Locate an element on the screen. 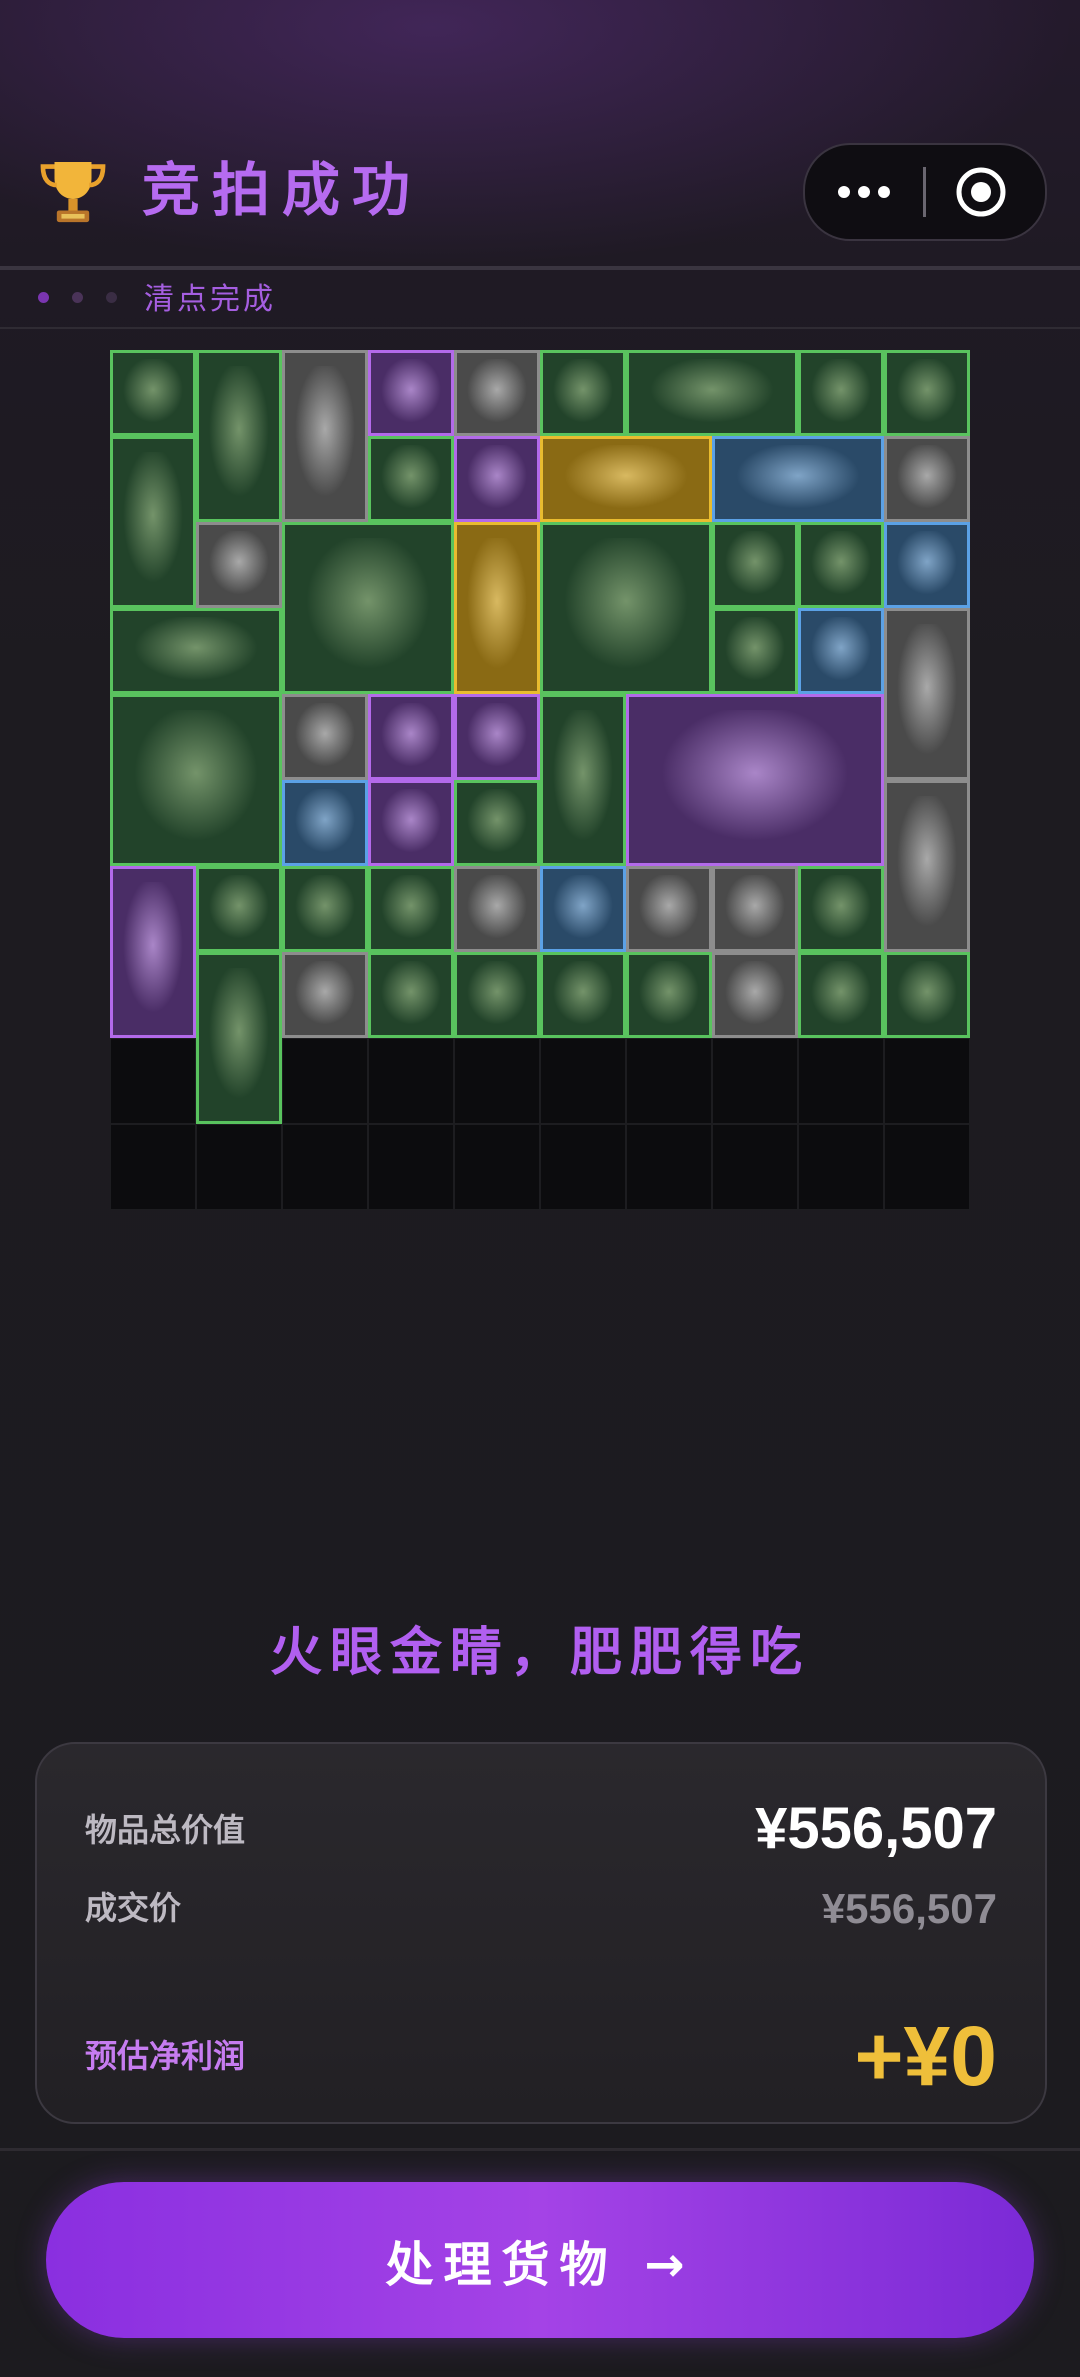 The height and width of the screenshot is (2377, 1080). scissors-icon is located at coordinates (669, 909).